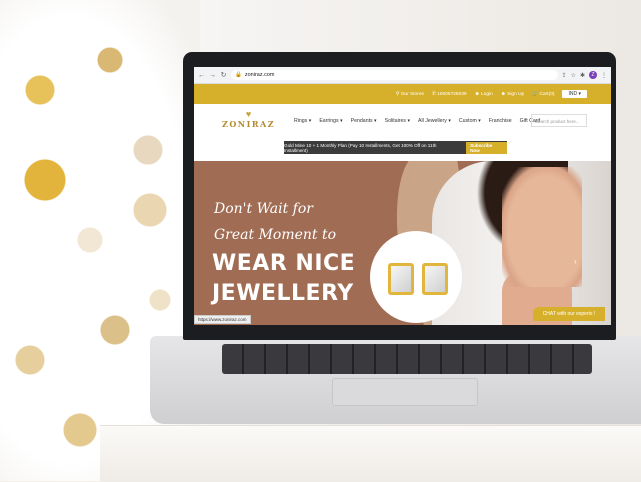  I want to click on browser-toolbar: ← → ↻ 🔒 zoniraz.com ⇪ ☆ ✱ Z ⋮, so click(402, 75).